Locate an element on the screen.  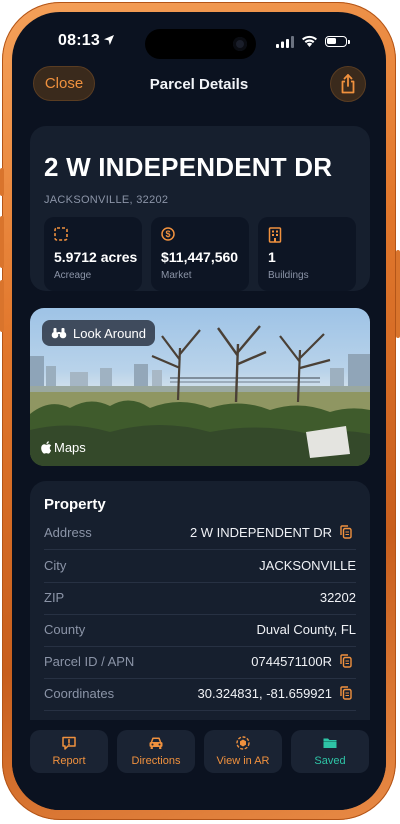
row-value: JACKSONVILLE is located at coordinates (307, 565).